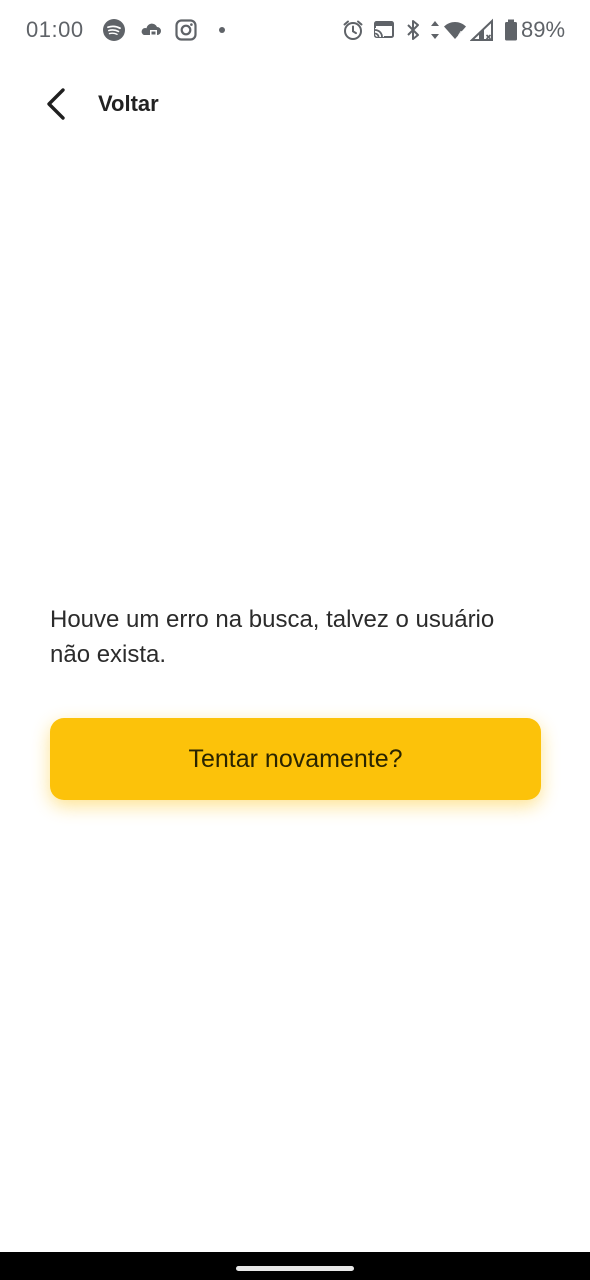 The height and width of the screenshot is (1280, 590). Describe the element at coordinates (295, 103) in the screenshot. I see `header: Voltar` at that location.